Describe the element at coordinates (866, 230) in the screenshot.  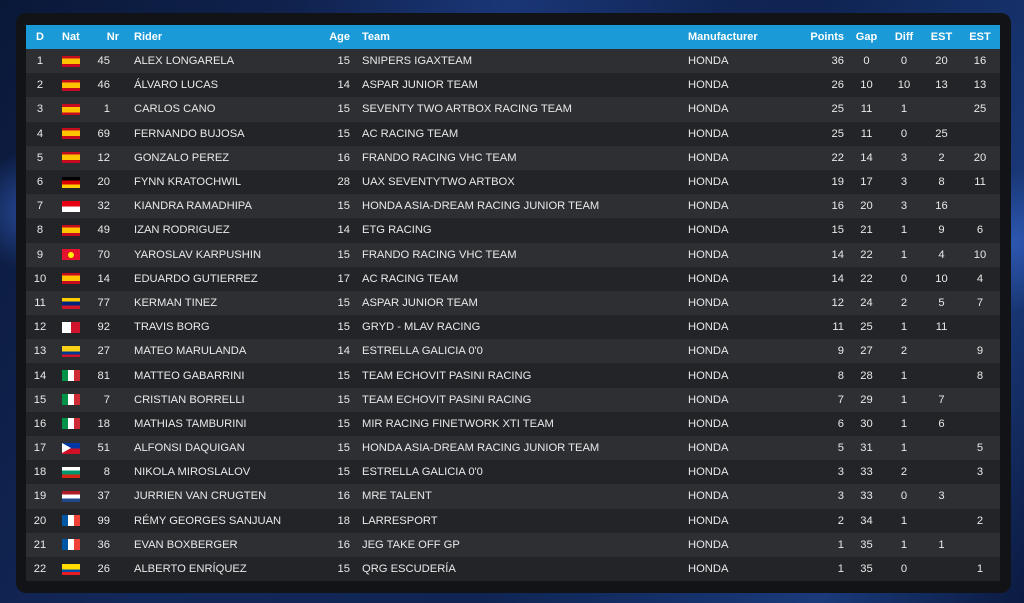
I see `gap-cell: 21` at that location.